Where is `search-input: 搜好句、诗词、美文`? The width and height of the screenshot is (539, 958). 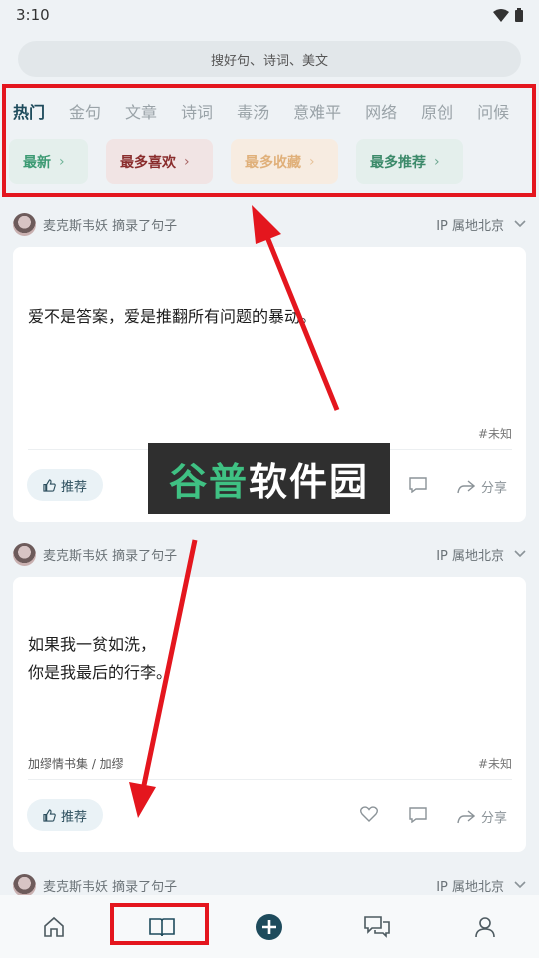 search-input: 搜好句、诗词、美文 is located at coordinates (269, 59).